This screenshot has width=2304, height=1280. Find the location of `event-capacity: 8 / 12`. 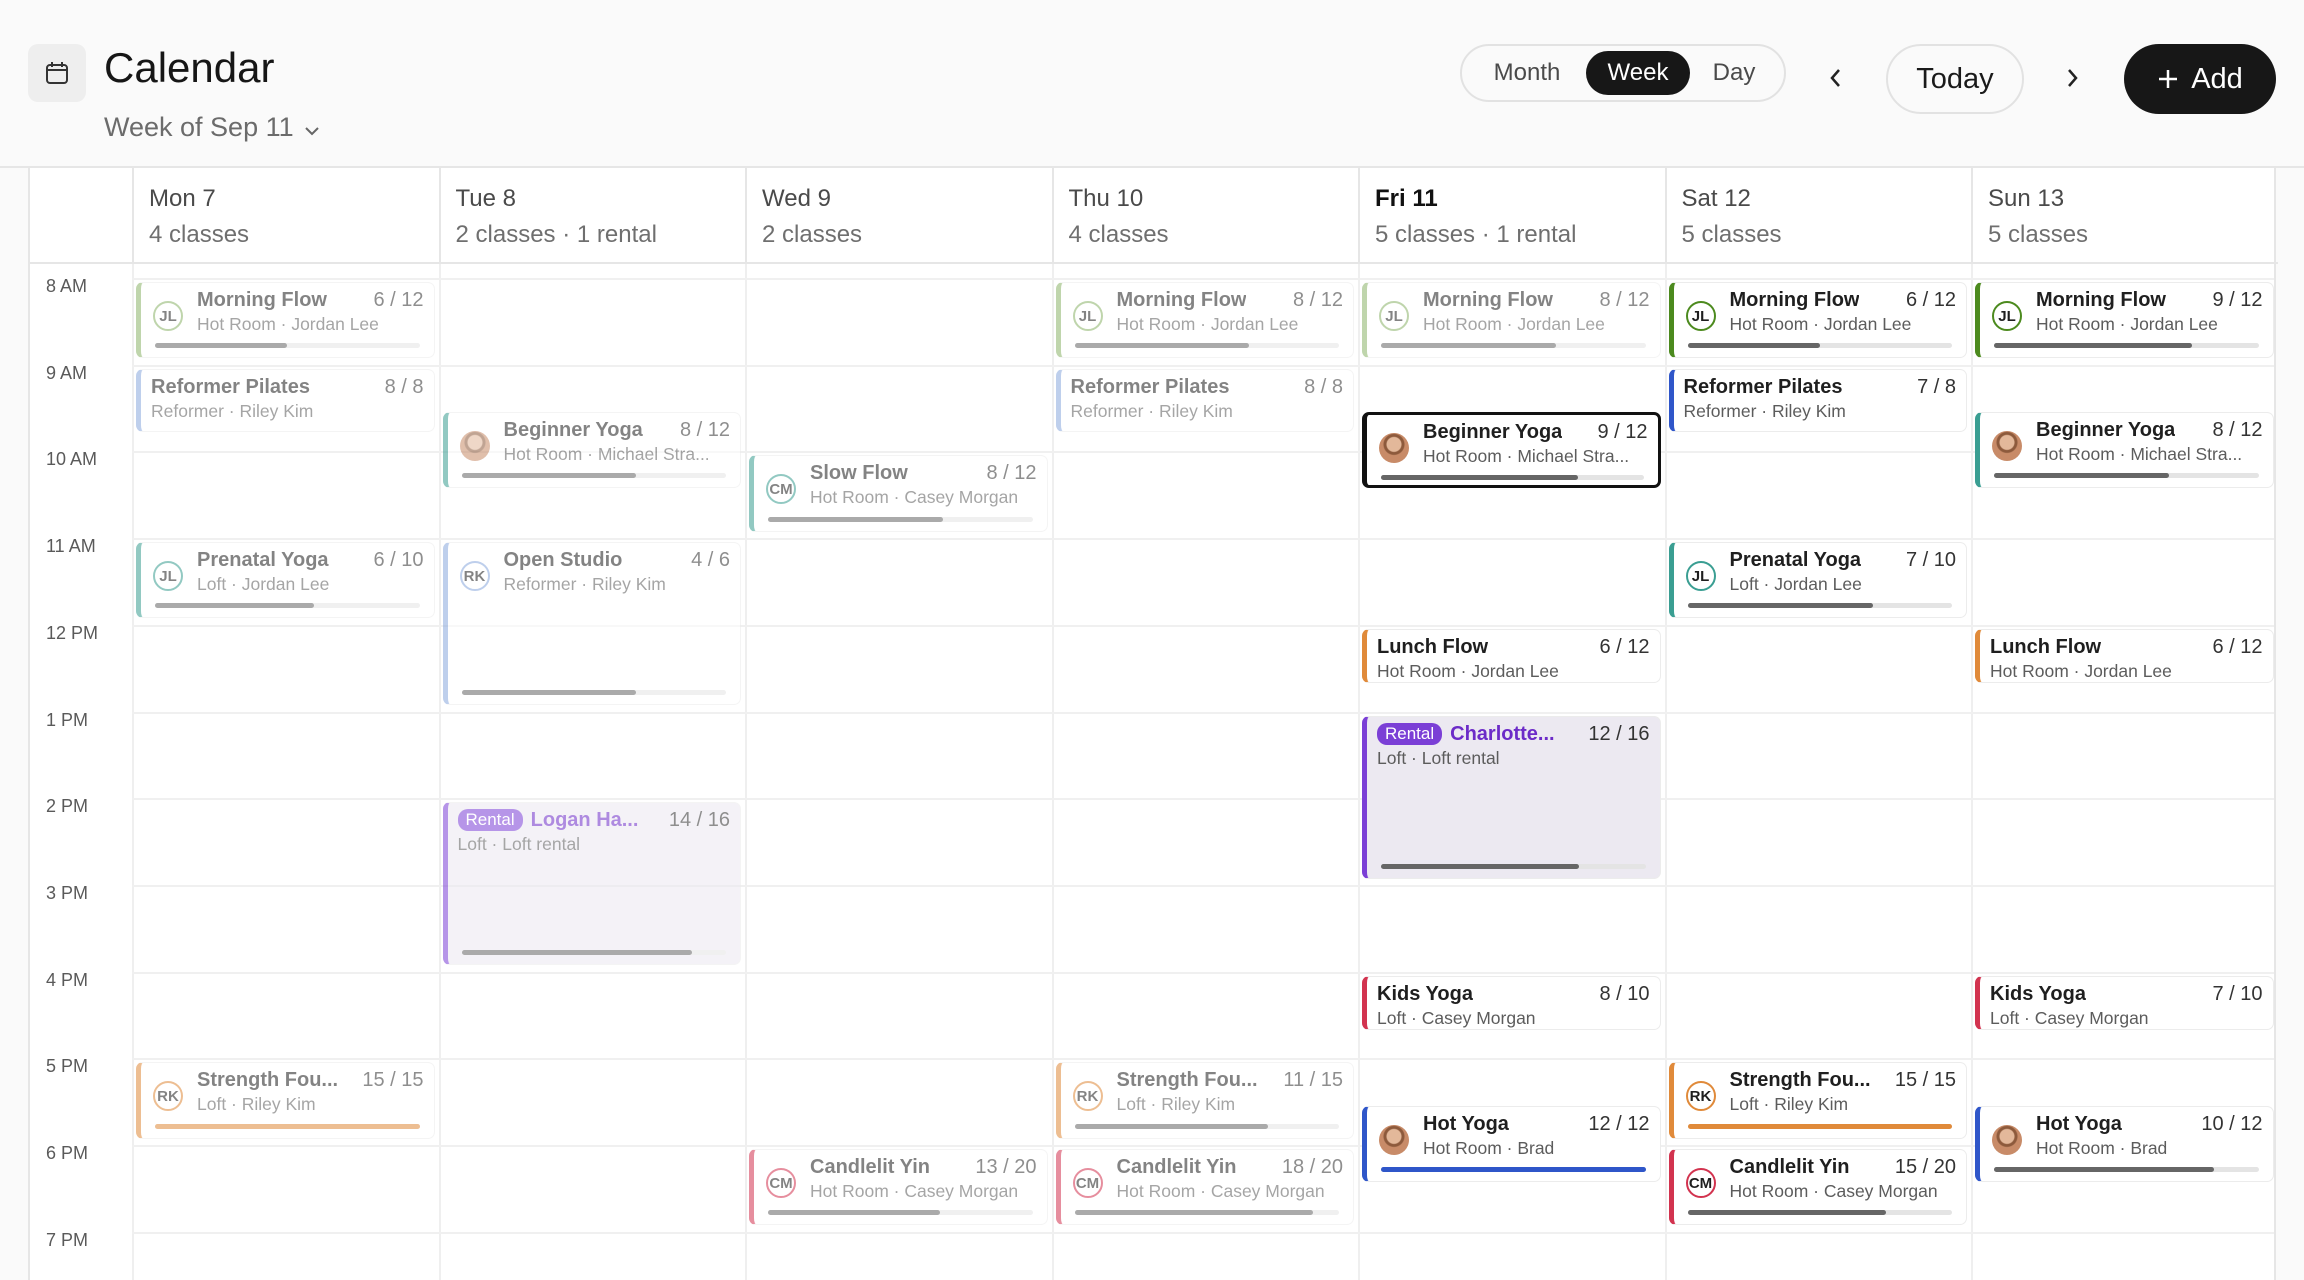

event-capacity: 8 / 12 is located at coordinates (1011, 473).